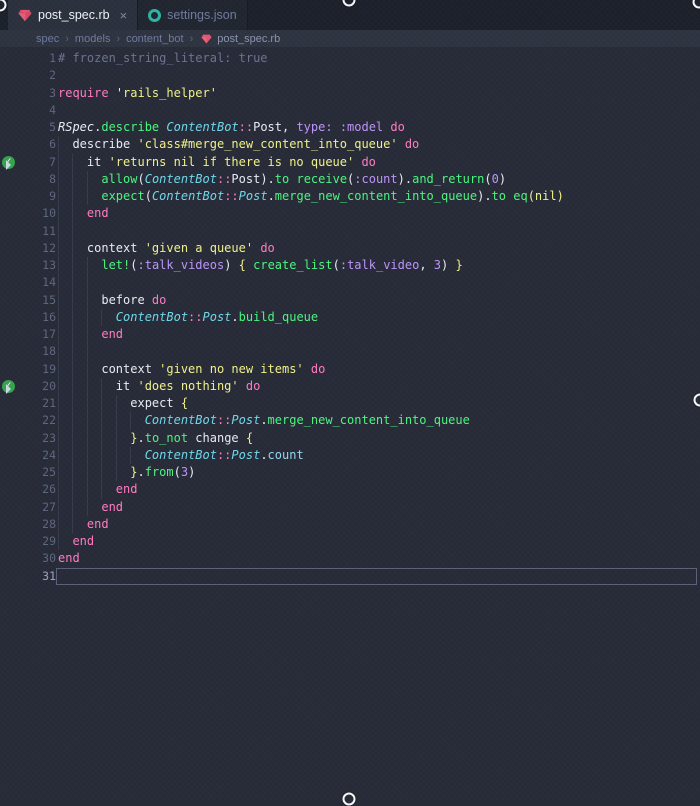 This screenshot has width=700, height=806. What do you see at coordinates (184, 403) in the screenshot?
I see `code-token: {` at bounding box center [184, 403].